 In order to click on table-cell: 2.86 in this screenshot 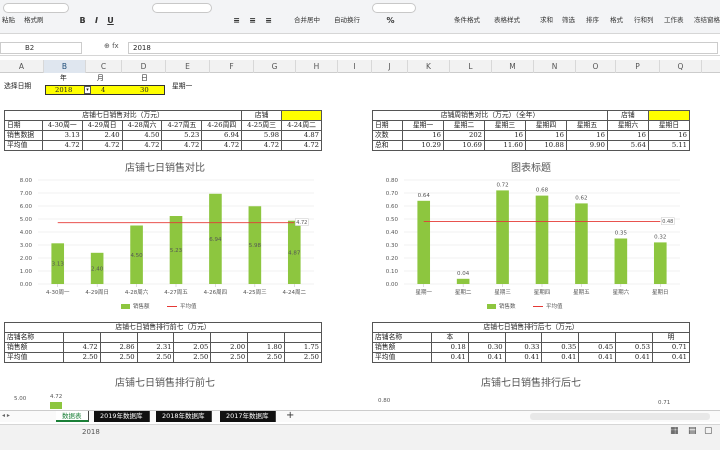, I will do `click(118, 347)`.